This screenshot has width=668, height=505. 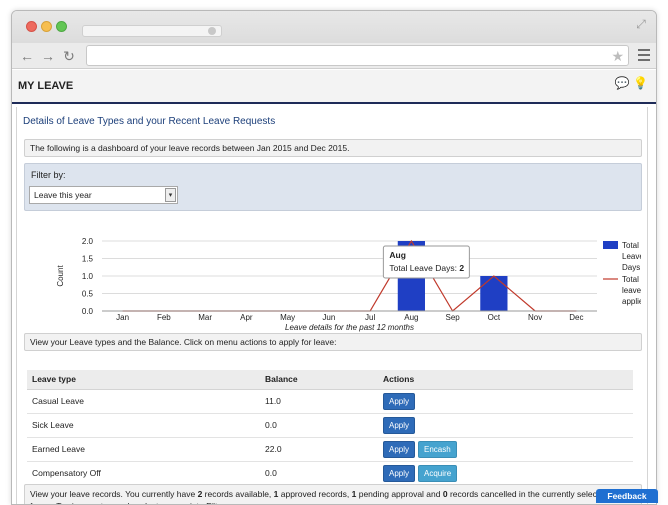 What do you see at coordinates (631, 83) in the screenshot?
I see `help-icons: 💬 💡` at bounding box center [631, 83].